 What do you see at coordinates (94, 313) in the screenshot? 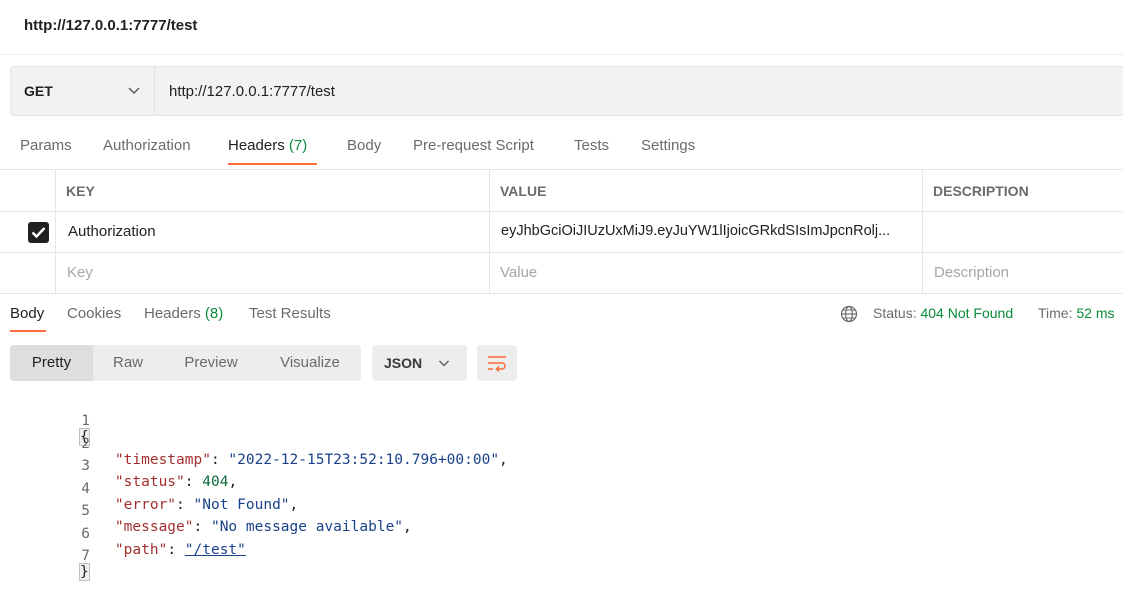
I see `tab-cookies: Cookies` at bounding box center [94, 313].